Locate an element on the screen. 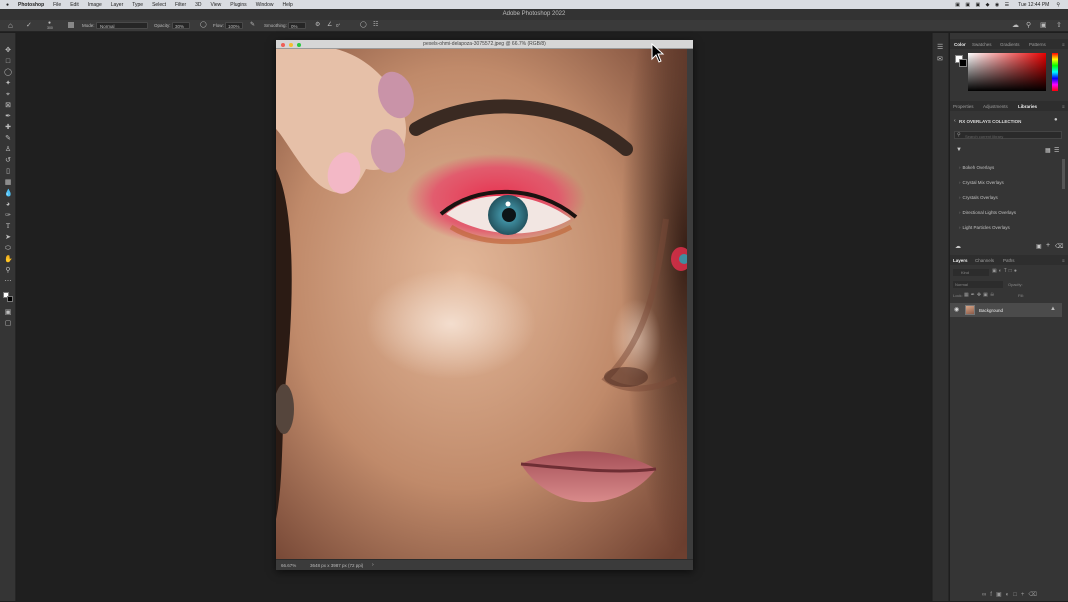 The width and height of the screenshot is (1068, 602). menu-file: File is located at coordinates (57, 5).